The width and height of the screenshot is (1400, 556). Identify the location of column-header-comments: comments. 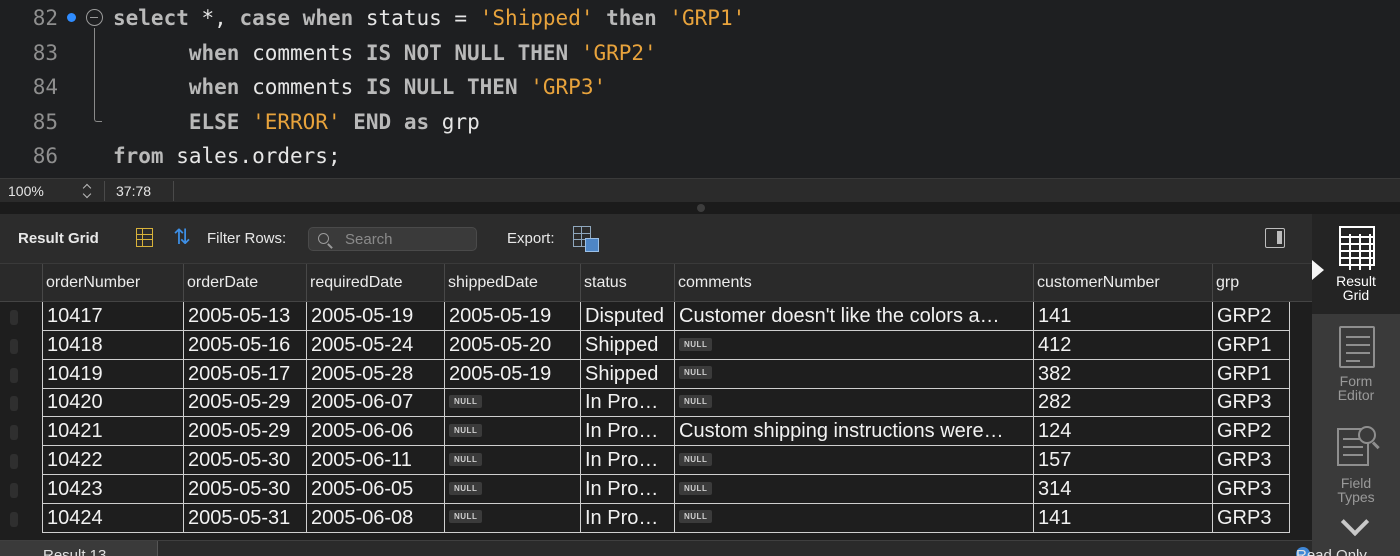
(853, 283).